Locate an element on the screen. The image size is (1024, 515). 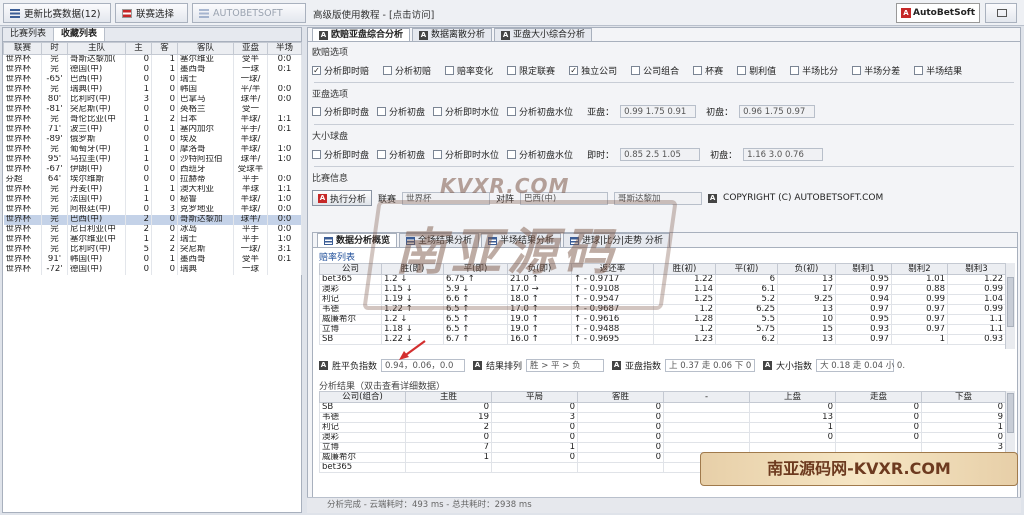
results-row: 威廉希尔 1 0 0 0 is located at coordinates (662, 457).